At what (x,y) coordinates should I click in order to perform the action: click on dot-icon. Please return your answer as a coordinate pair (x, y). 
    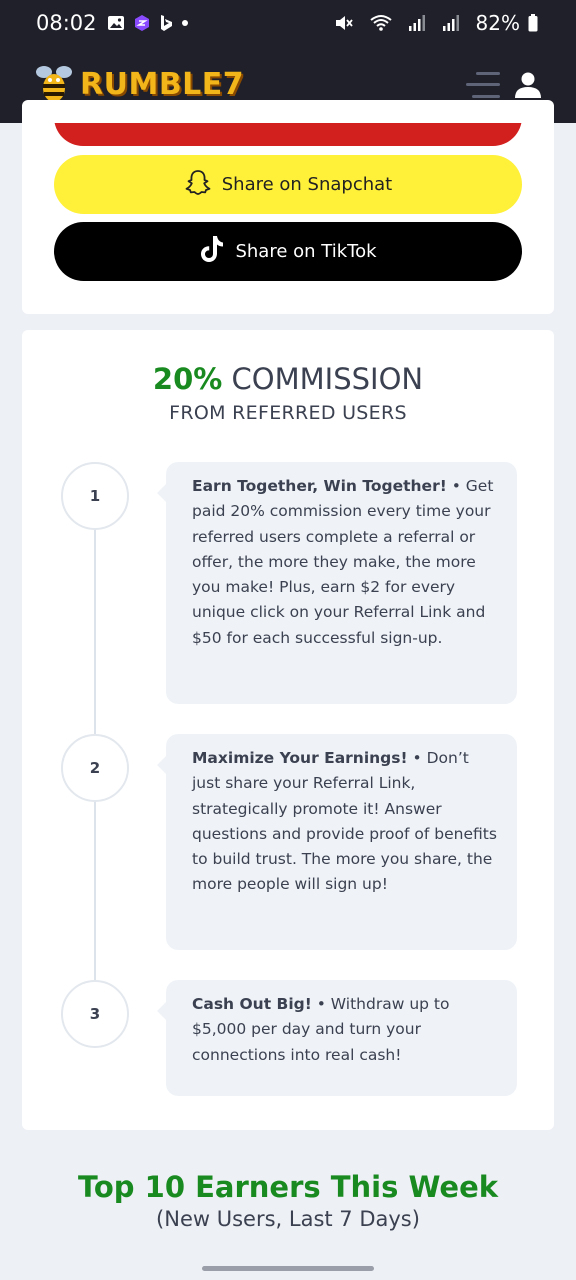
    Looking at the image, I should click on (185, 23).